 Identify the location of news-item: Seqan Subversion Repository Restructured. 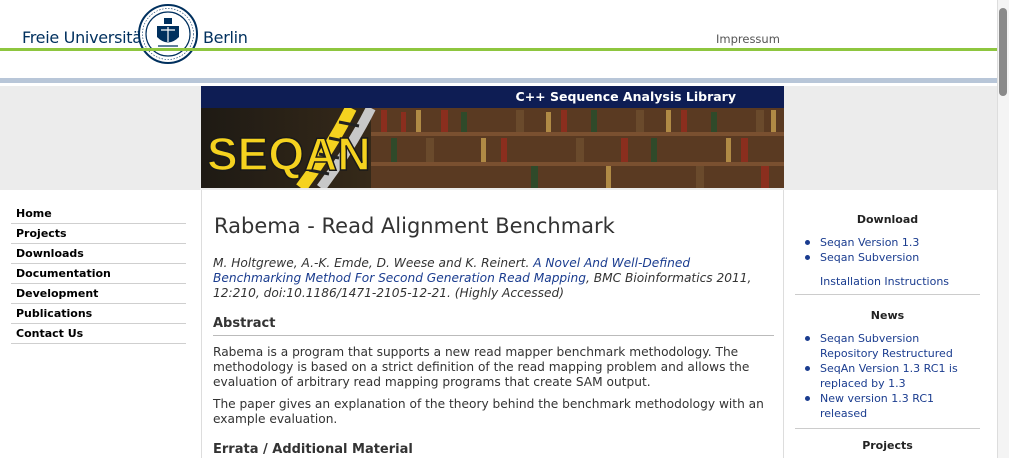
(887, 346).